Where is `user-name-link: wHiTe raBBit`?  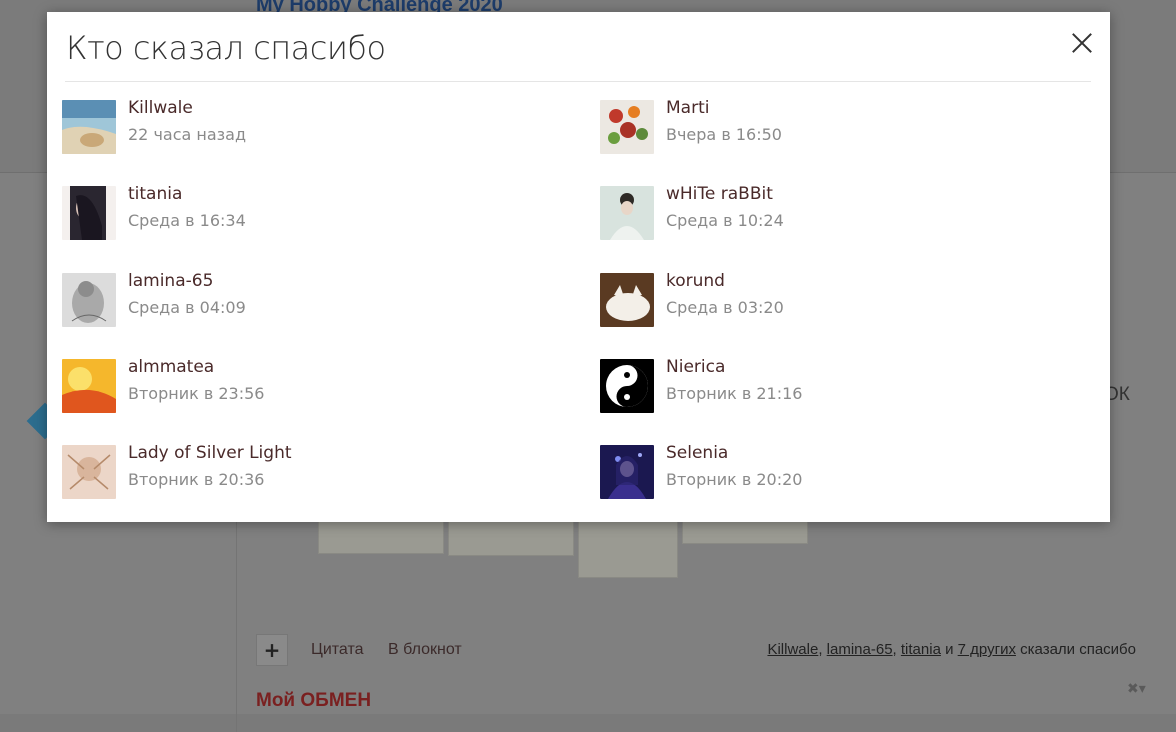
user-name-link: wHiTe raBBit is located at coordinates (719, 194).